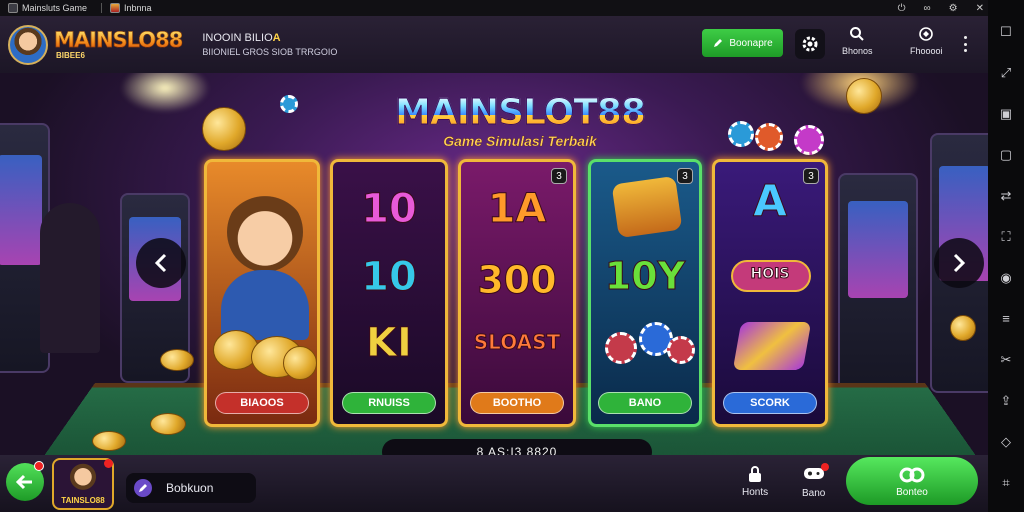 This screenshot has width=1024, height=512. Describe the element at coordinates (517, 209) in the screenshot. I see `card-3-symbol-1: 1A` at that location.